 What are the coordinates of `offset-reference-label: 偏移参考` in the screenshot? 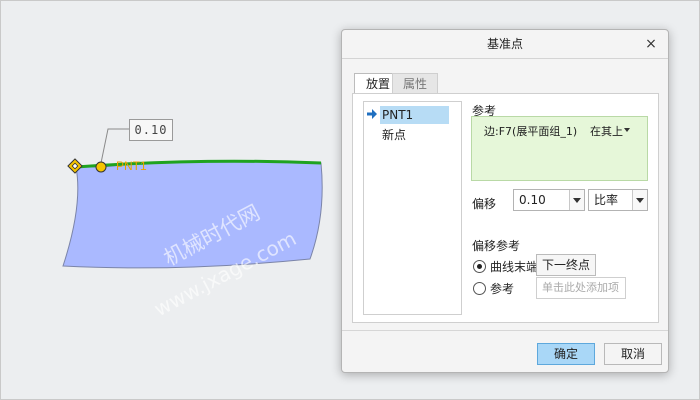 It's located at (496, 246).